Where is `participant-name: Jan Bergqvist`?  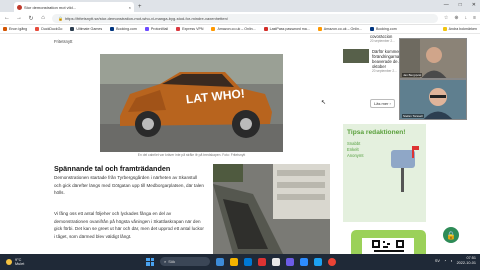 participant-name: Jan Bergqvist is located at coordinates (412, 75).